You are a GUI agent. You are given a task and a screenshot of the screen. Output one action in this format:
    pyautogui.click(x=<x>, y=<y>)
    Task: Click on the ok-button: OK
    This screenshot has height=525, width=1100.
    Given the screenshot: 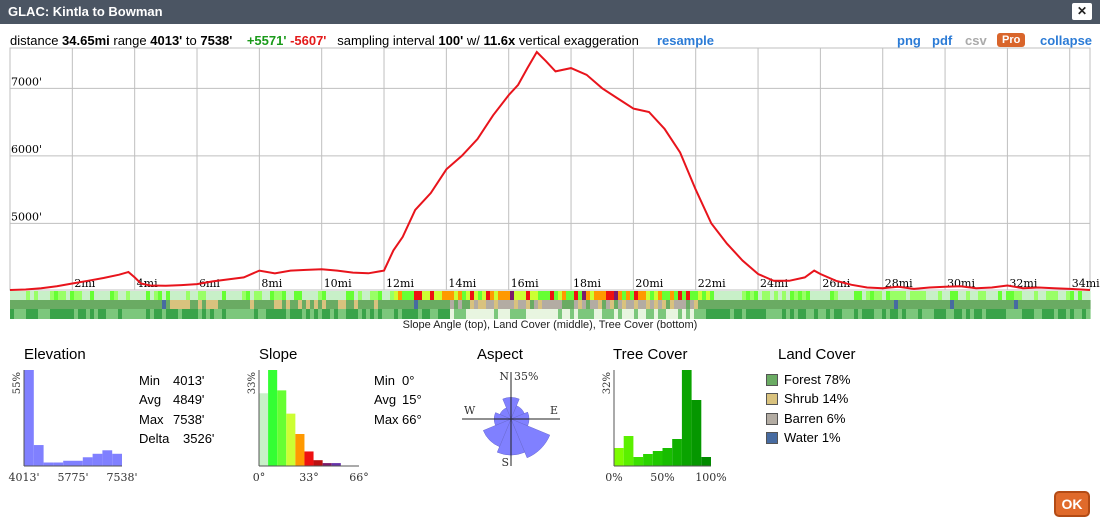 What is the action you would take?
    pyautogui.click(x=1072, y=504)
    